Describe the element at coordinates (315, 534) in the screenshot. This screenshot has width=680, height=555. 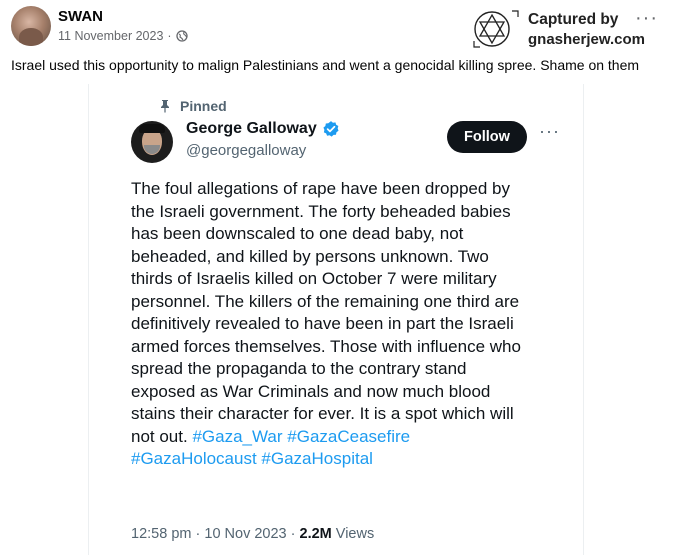
I see `views-count: 2.2M` at that location.